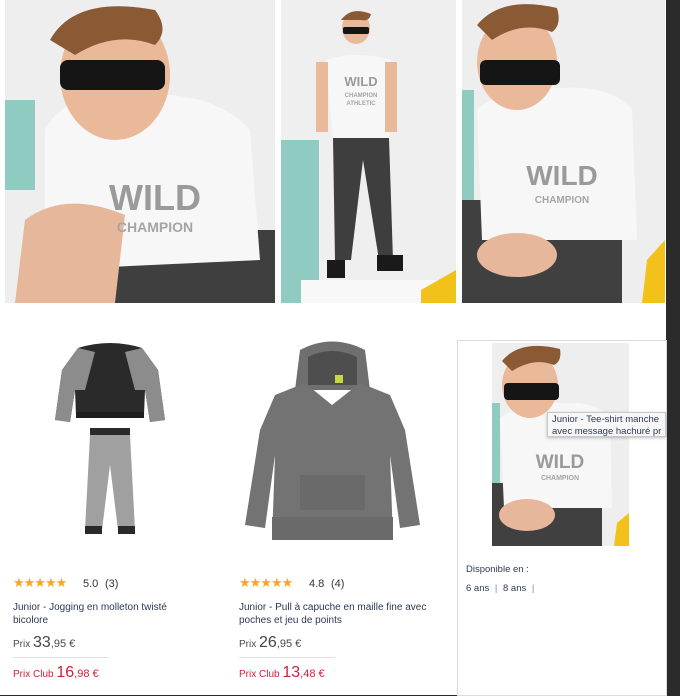 This screenshot has height=696, width=680. What do you see at coordinates (155, 227) in the screenshot?
I see `print-champion: CHAMPION` at bounding box center [155, 227].